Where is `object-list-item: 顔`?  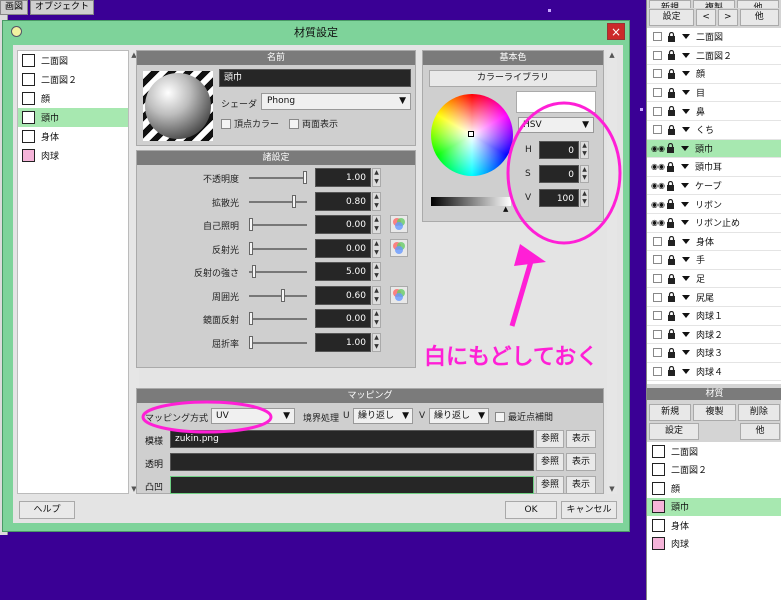 object-list-item: 顔 is located at coordinates (714, 74).